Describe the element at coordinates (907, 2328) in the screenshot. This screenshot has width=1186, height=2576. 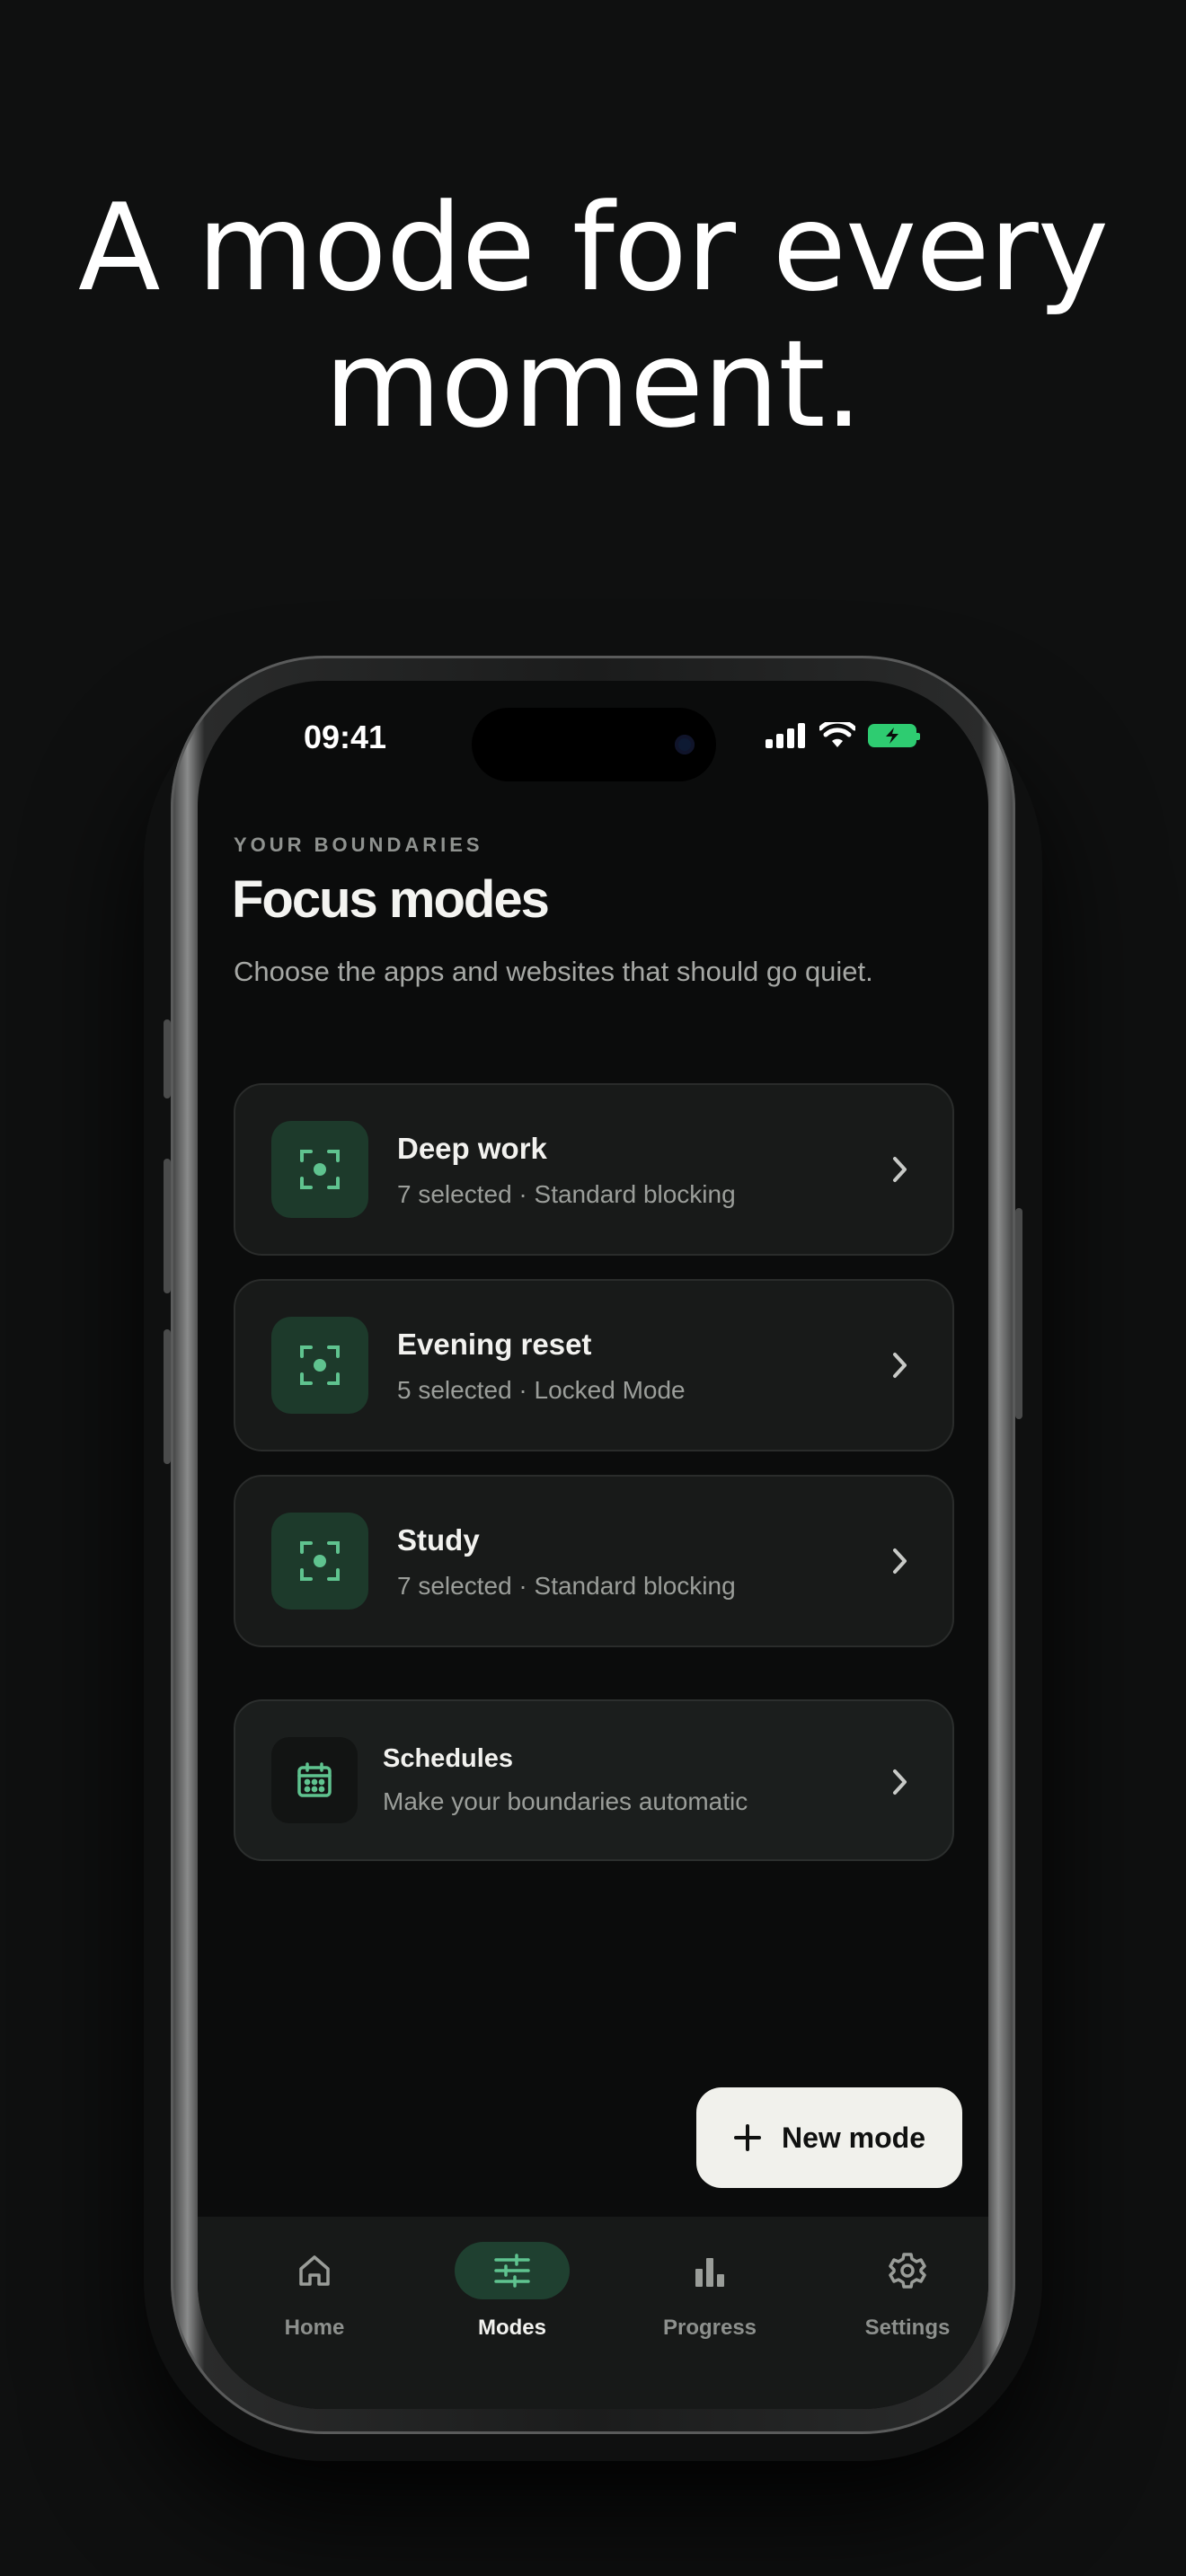
I see `tab-settings-label: Settings` at that location.